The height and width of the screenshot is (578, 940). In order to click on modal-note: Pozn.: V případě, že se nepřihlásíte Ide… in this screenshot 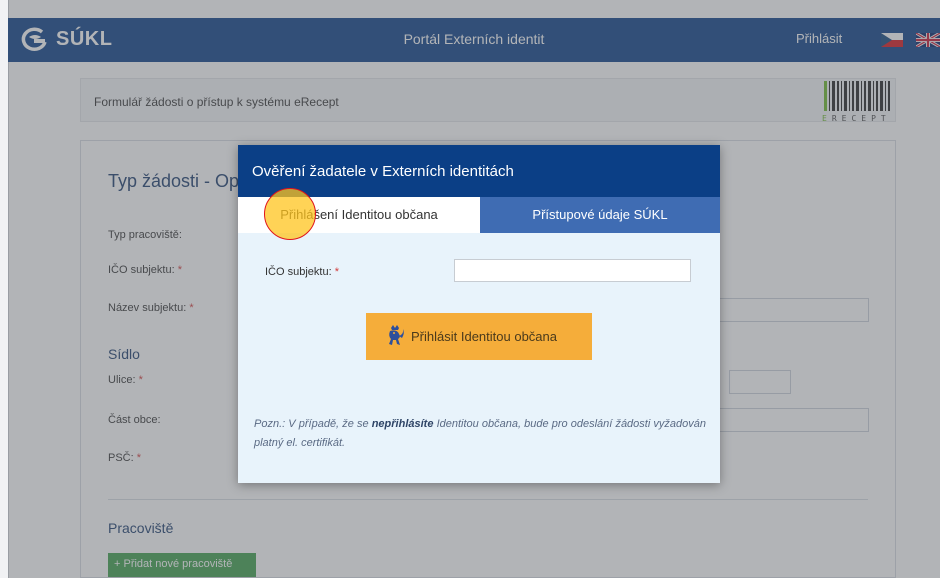, I will do `click(480, 433)`.